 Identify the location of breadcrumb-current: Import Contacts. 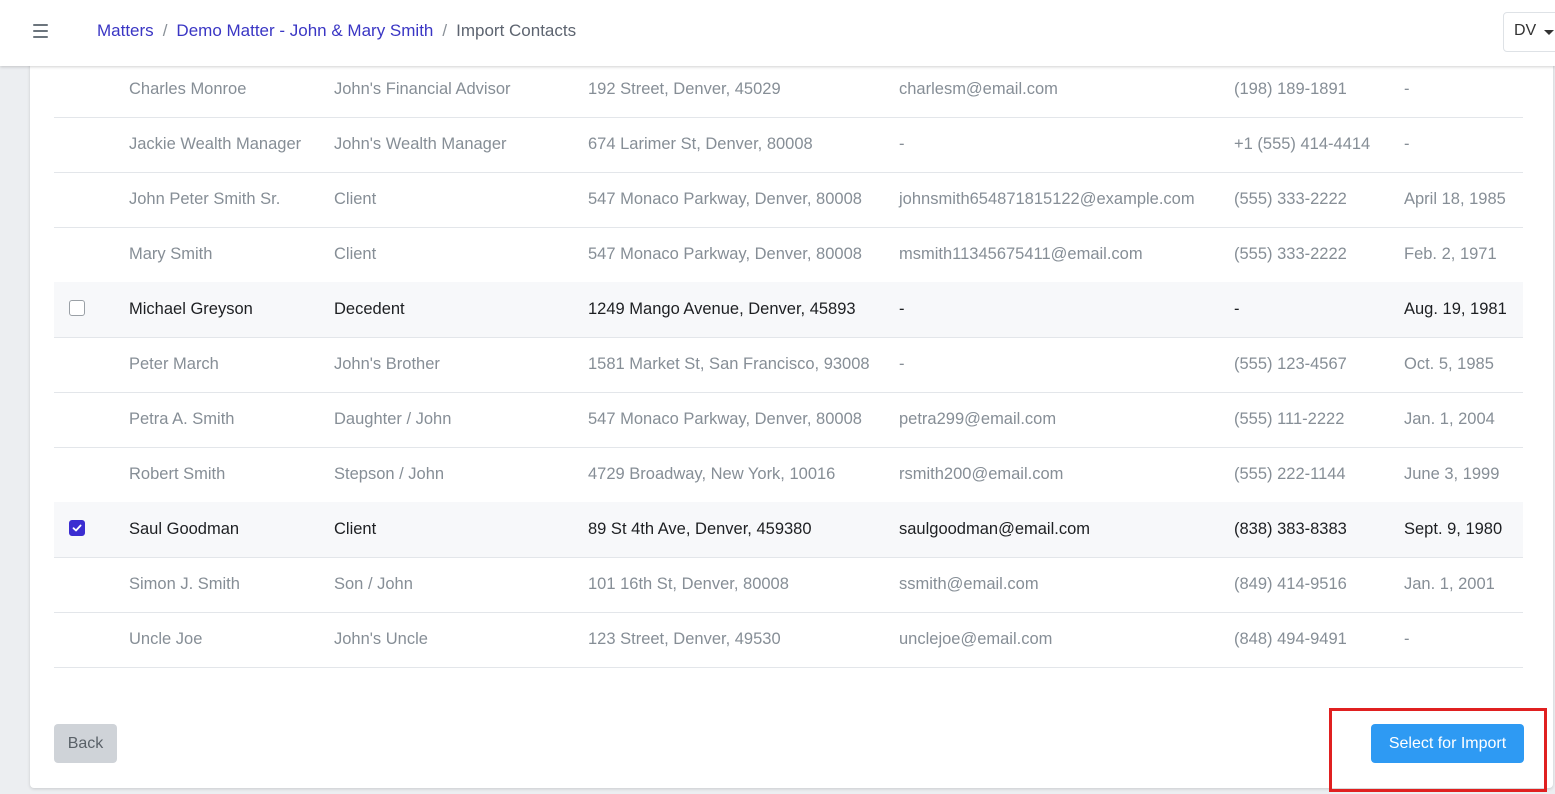
(516, 30).